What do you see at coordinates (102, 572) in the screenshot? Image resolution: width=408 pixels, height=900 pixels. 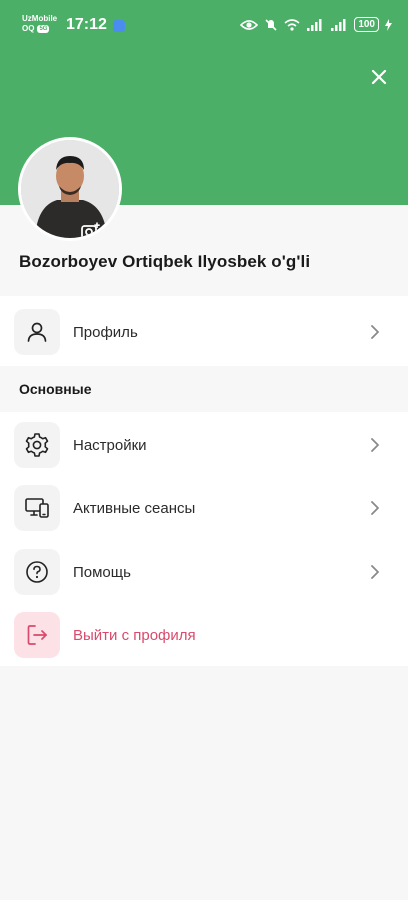 I see `menu-item-label: Помощь` at bounding box center [102, 572].